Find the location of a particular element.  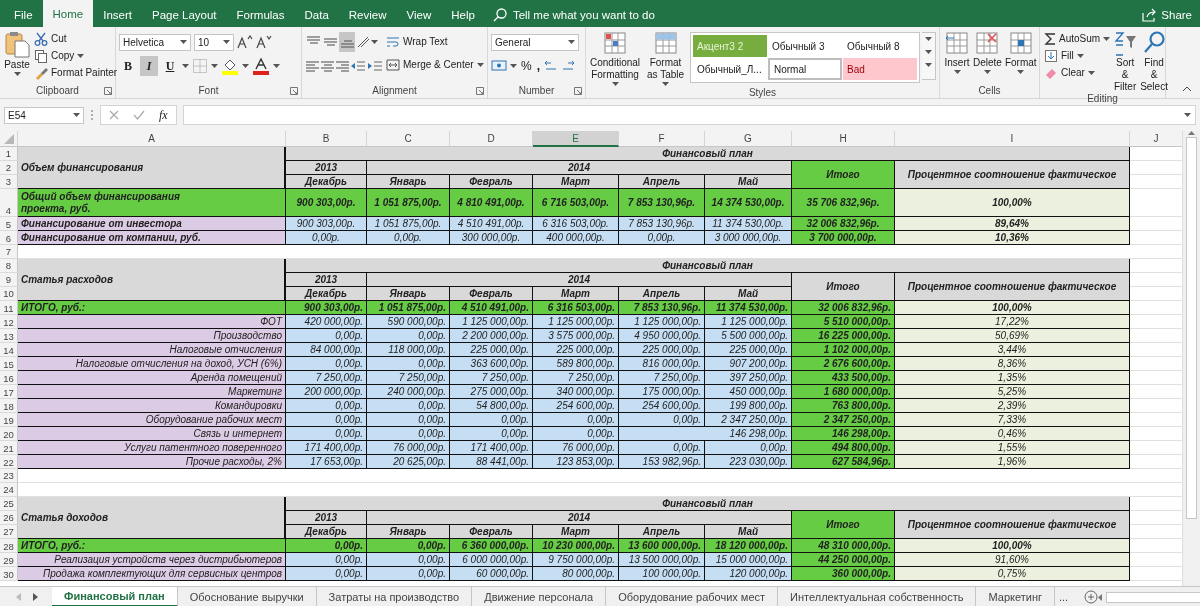

sheet-tab: Интеллектуальная собственность is located at coordinates (877, 596).